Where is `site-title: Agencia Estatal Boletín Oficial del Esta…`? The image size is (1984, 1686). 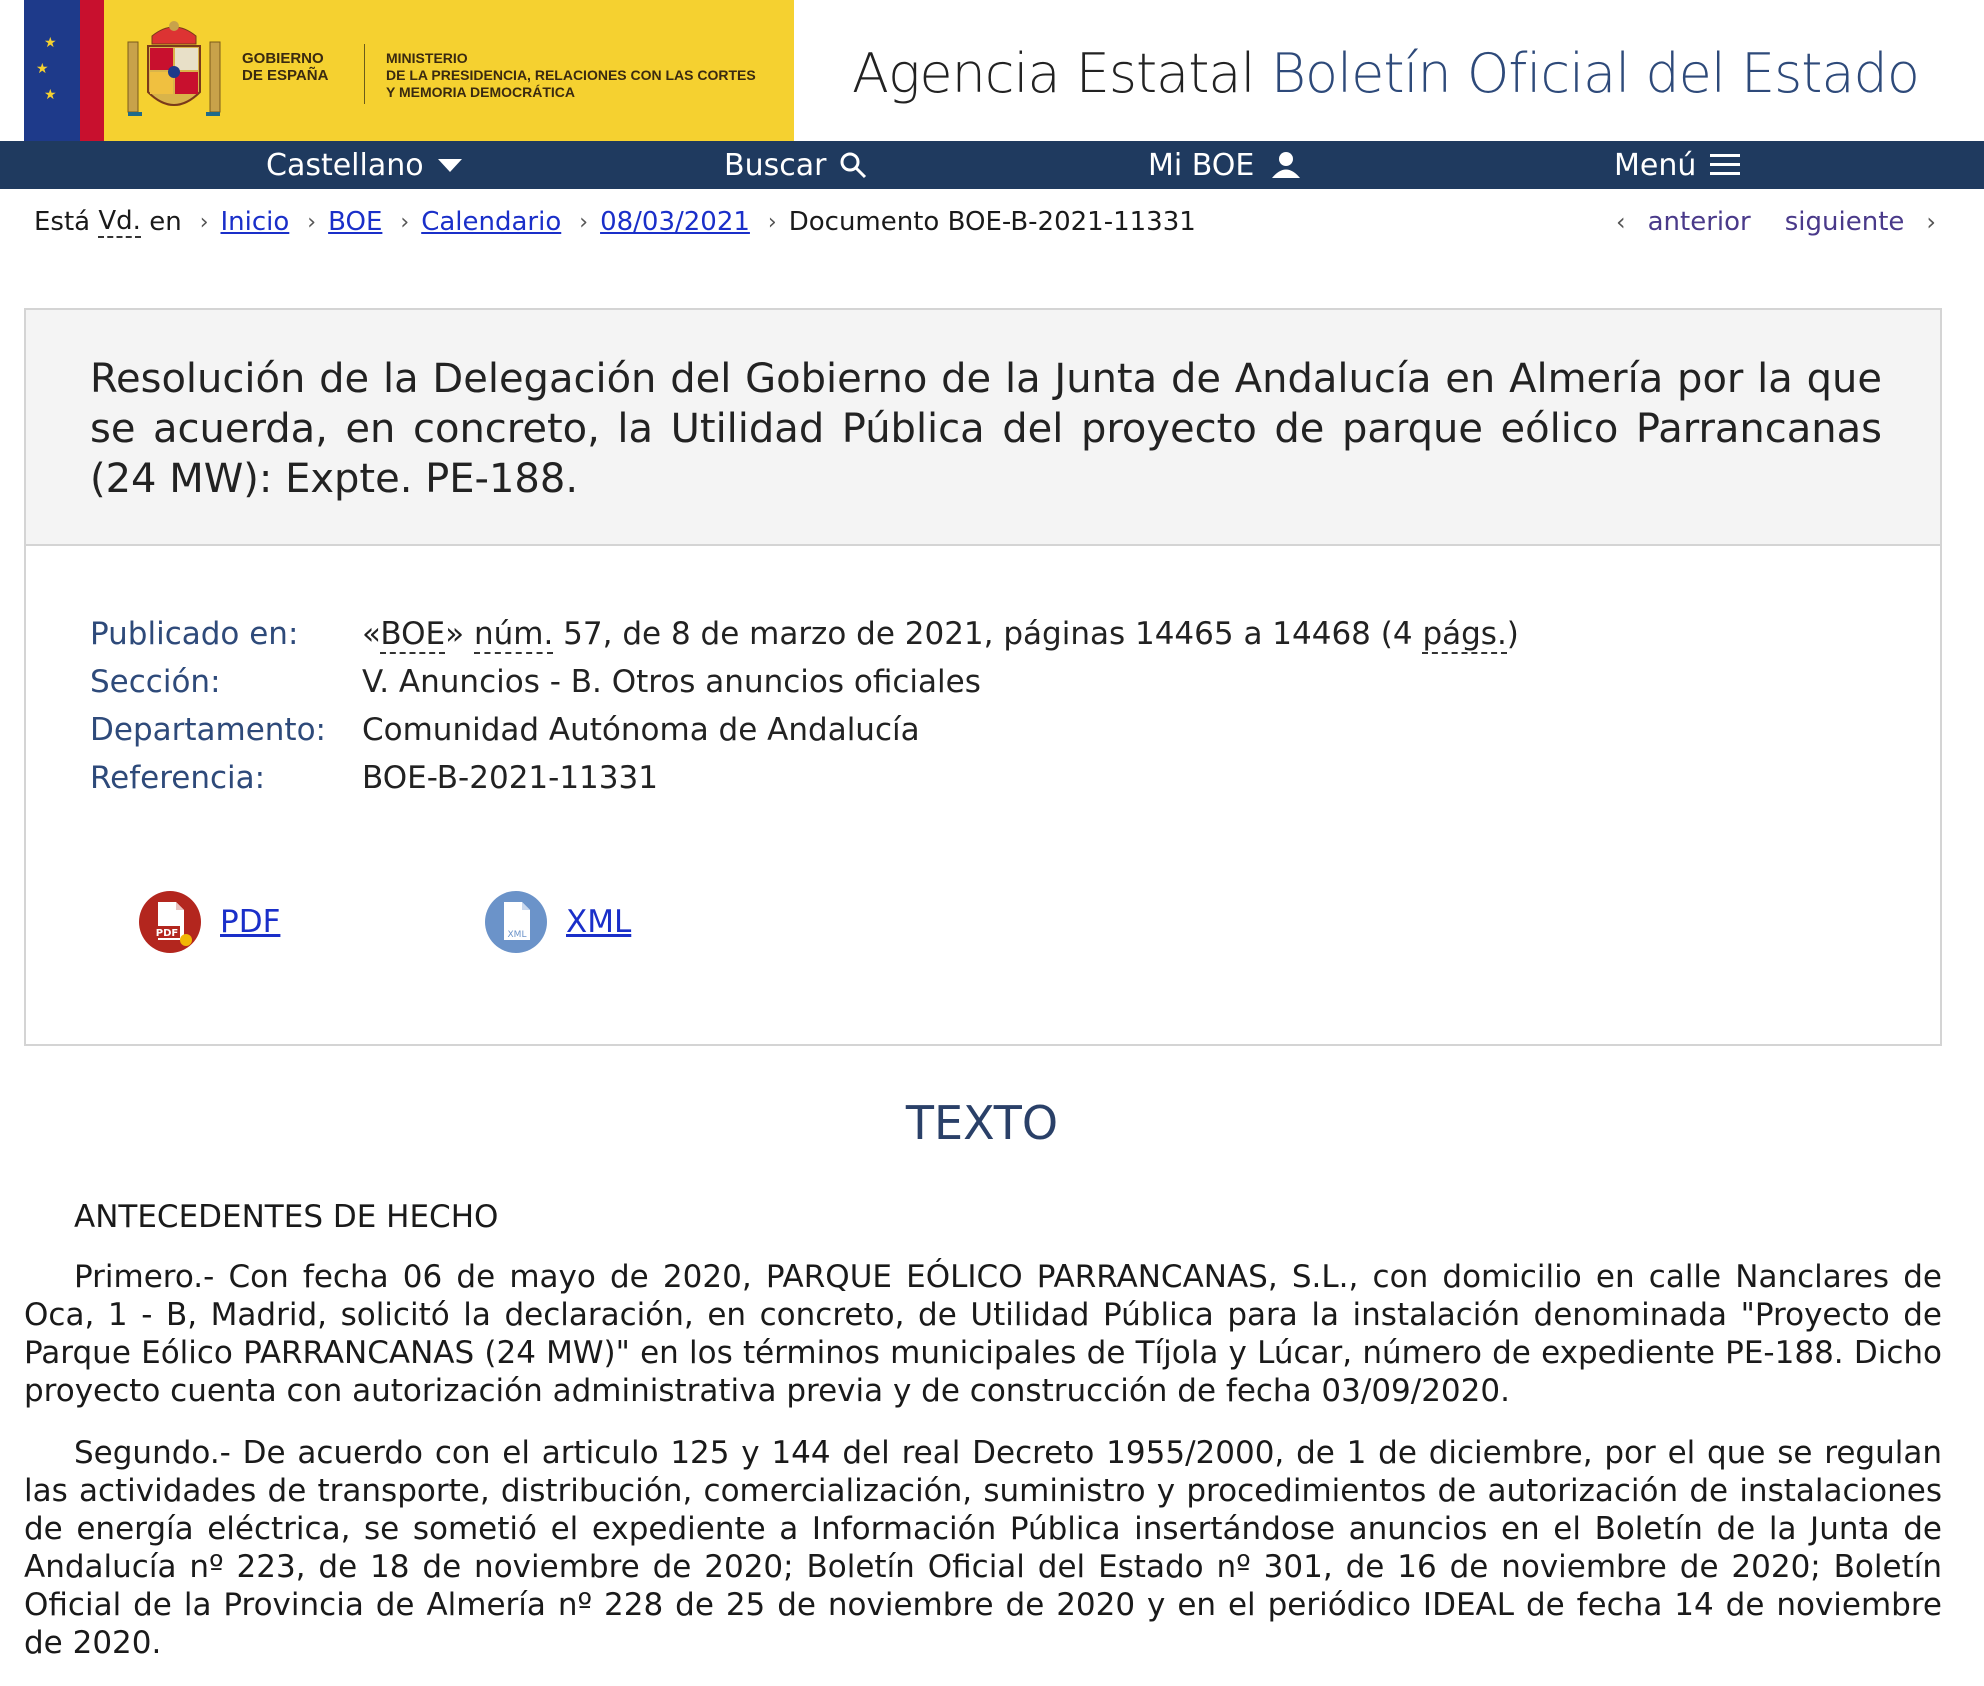
site-title: Agencia Estatal Boletín Oficial del Esta… is located at coordinates (1386, 73).